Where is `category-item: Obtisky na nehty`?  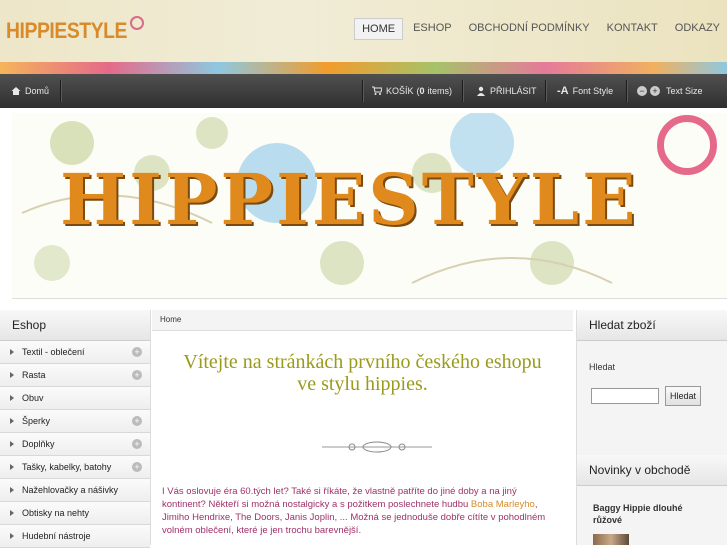
category-item: Obtisky na nehty is located at coordinates (75, 513).